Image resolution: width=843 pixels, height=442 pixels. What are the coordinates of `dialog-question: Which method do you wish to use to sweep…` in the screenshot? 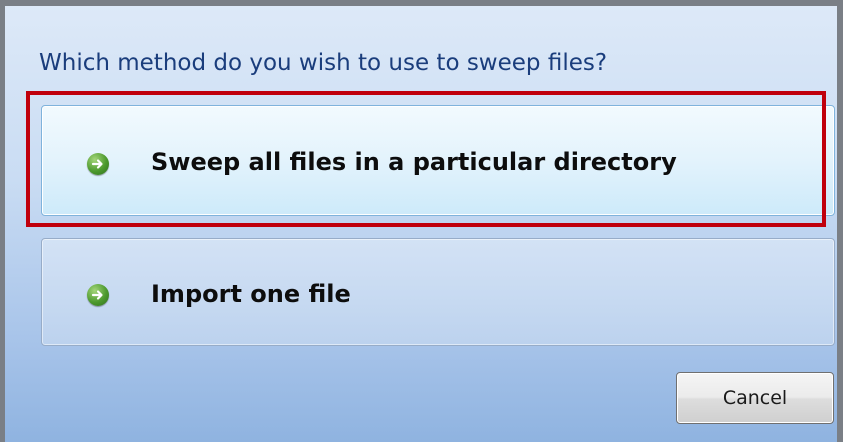 It's located at (323, 63).